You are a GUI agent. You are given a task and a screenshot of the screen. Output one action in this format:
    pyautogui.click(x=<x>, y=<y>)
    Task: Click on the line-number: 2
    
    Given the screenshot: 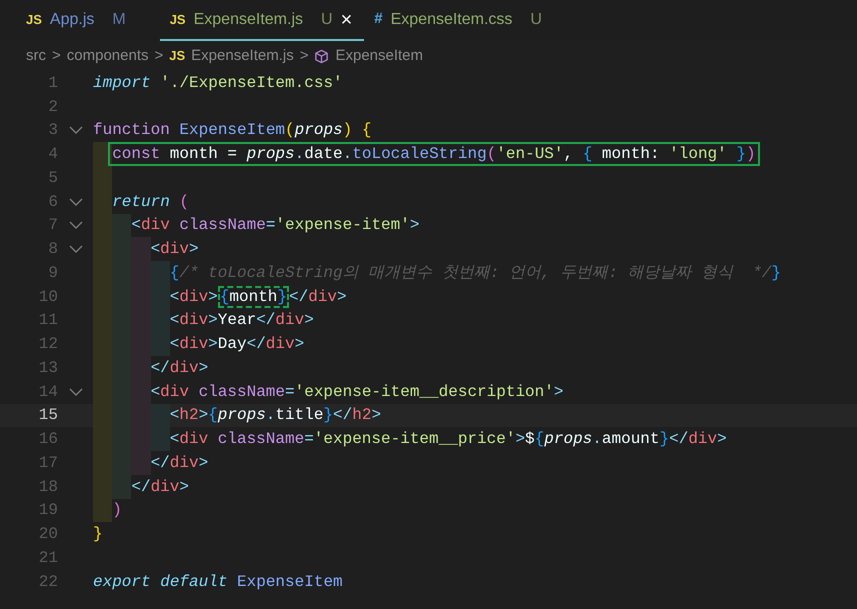 What is the action you would take?
    pyautogui.click(x=52, y=107)
    